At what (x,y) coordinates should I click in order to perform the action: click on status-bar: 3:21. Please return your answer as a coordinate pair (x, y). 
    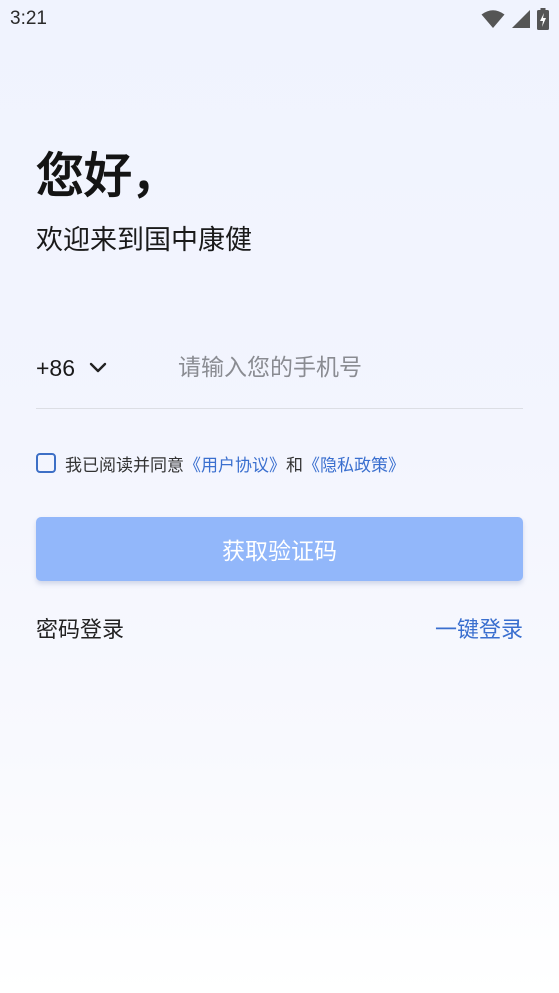
    Looking at the image, I should click on (279, 19).